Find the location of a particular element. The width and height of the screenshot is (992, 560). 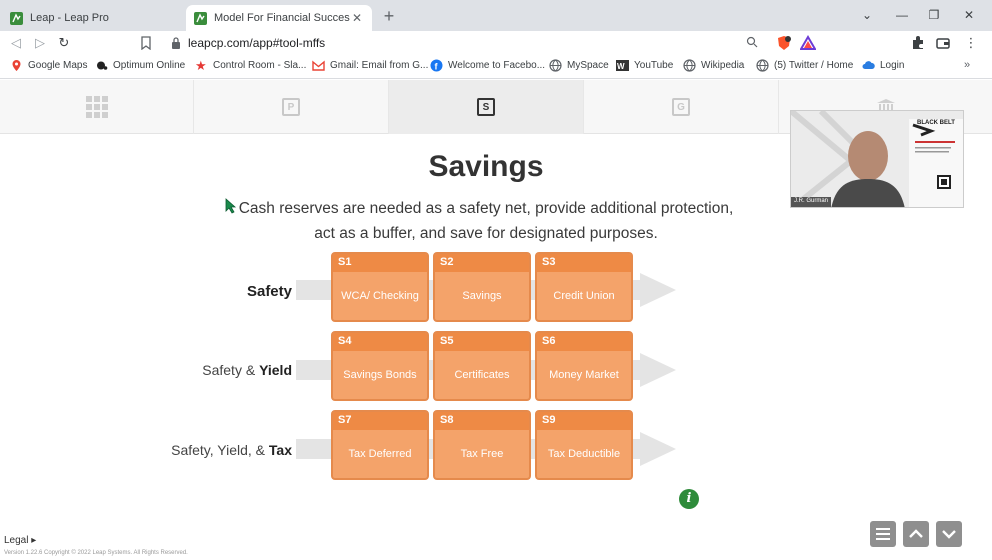

nav-tab-p: P is located at coordinates (291, 107).